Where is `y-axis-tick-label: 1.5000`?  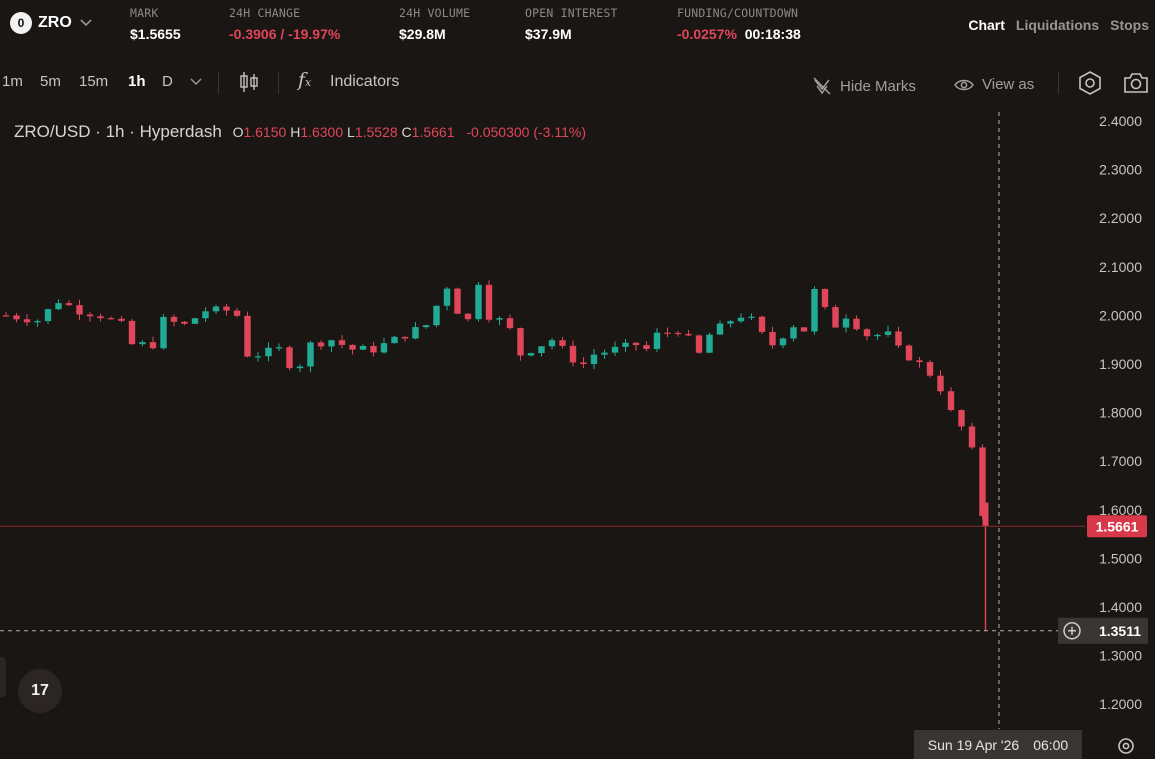 y-axis-tick-label: 1.5000 is located at coordinates (1120, 558).